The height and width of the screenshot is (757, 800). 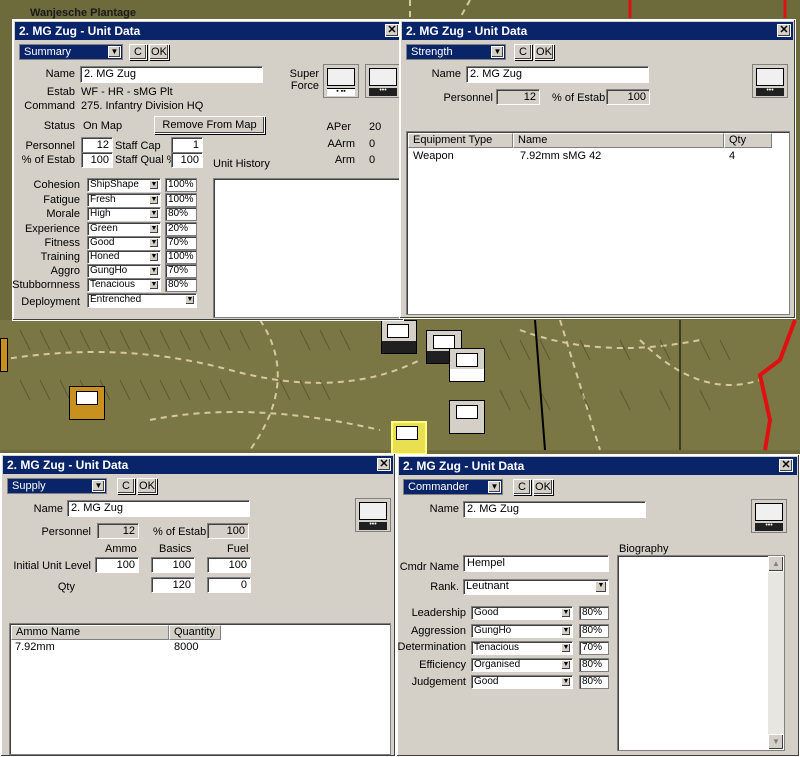 What do you see at coordinates (124, 185) in the screenshot?
I see `cohesion-select: ShipShape ▼` at bounding box center [124, 185].